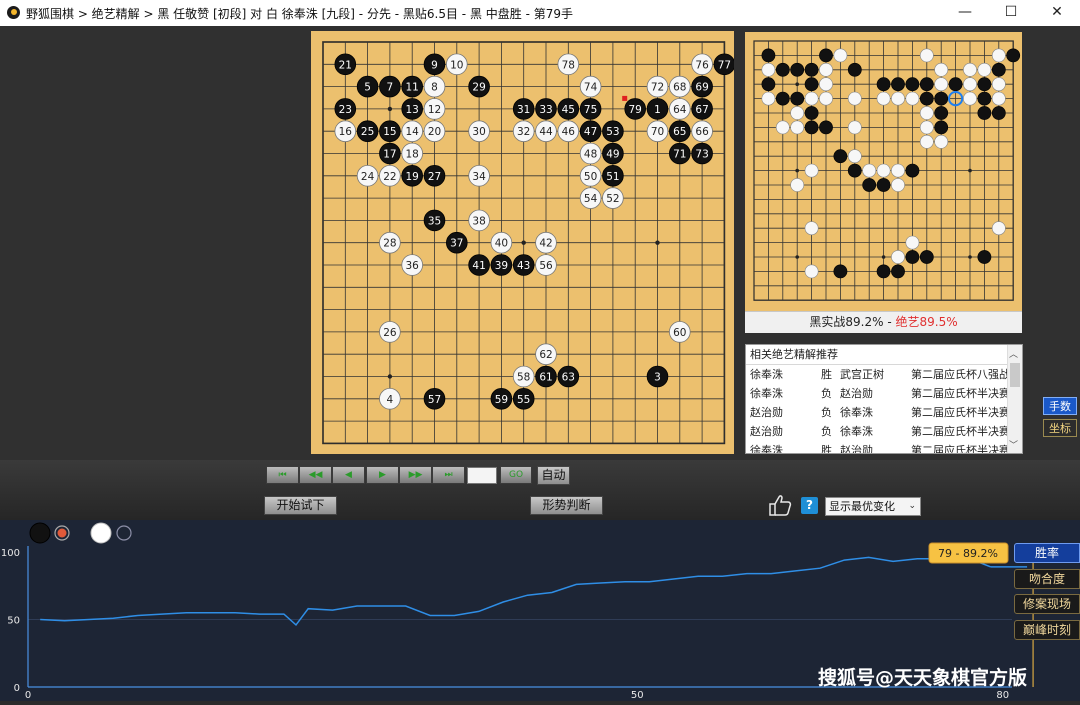 The image size is (1080, 705). What do you see at coordinates (637, 695) in the screenshot?
I see `x-tick-label: 50` at bounding box center [637, 695].